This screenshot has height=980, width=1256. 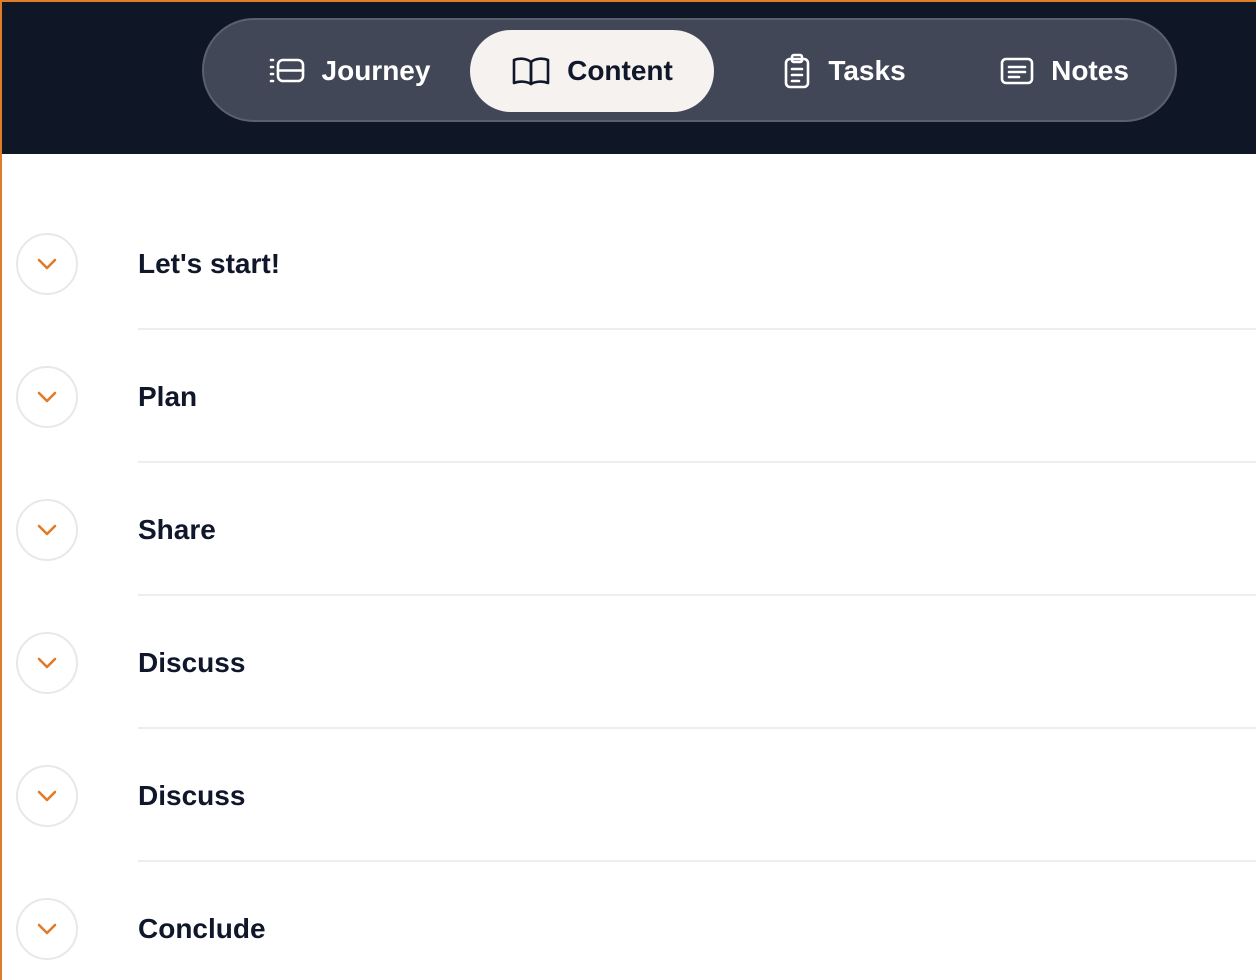 I want to click on tab-tasks: Tasks, so click(x=844, y=71).